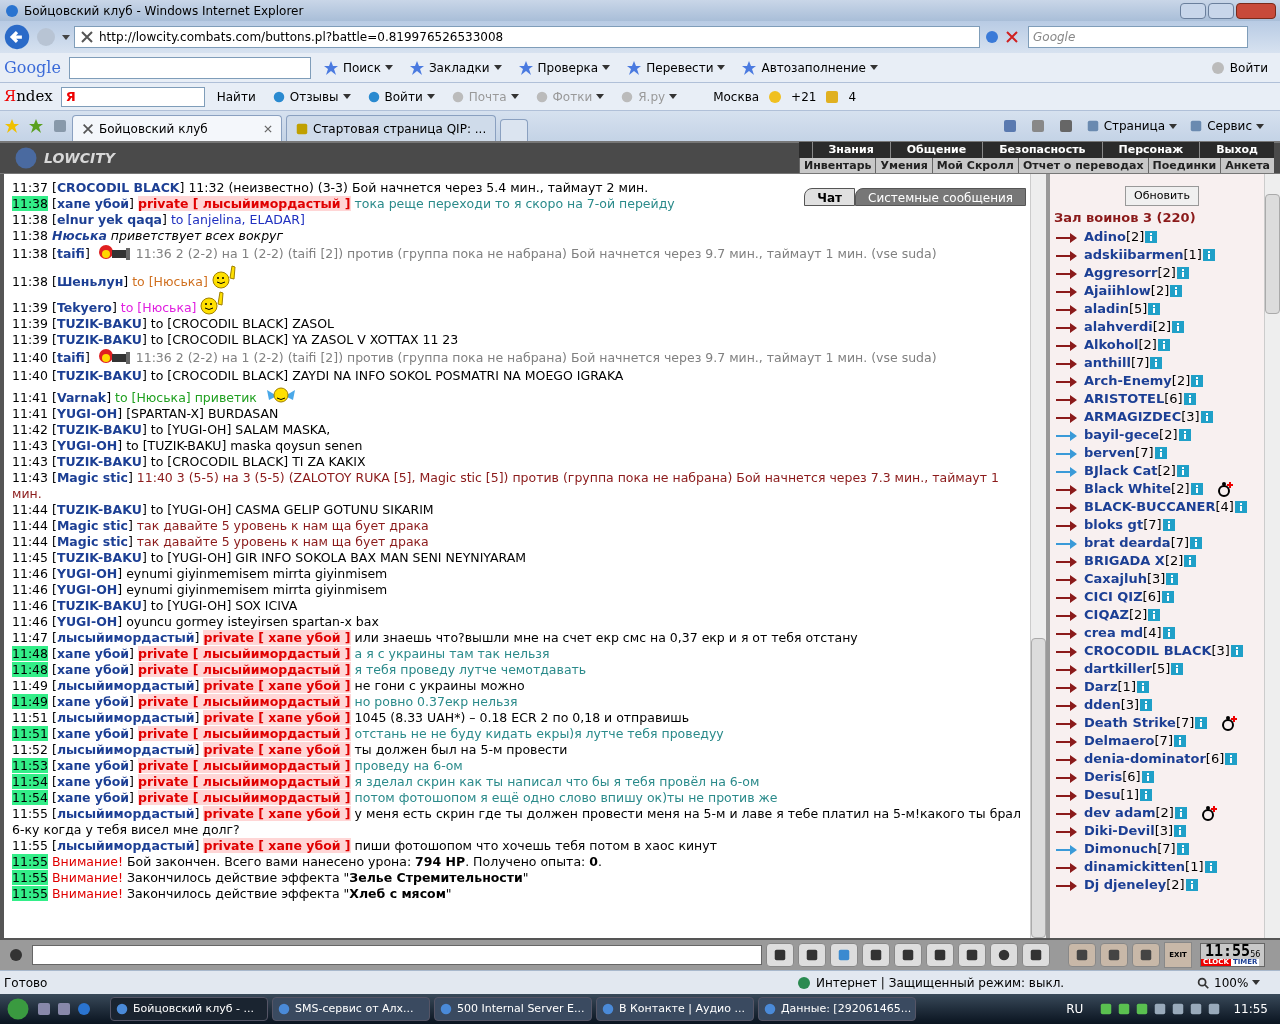 The image size is (1280, 1024). I want to click on player-name: dinamickitten, so click(1135, 866).